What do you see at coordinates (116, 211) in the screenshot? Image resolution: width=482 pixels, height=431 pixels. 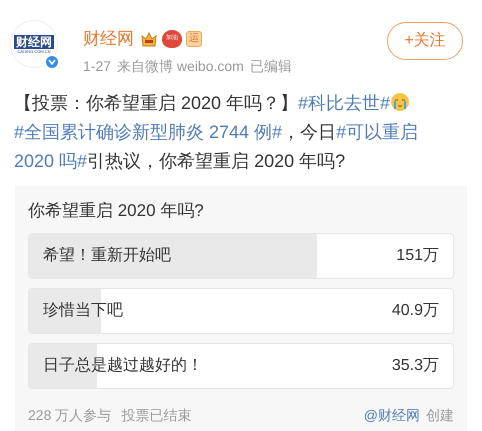 I see `poll-question: 你希望重启 2020 年吗?` at bounding box center [116, 211].